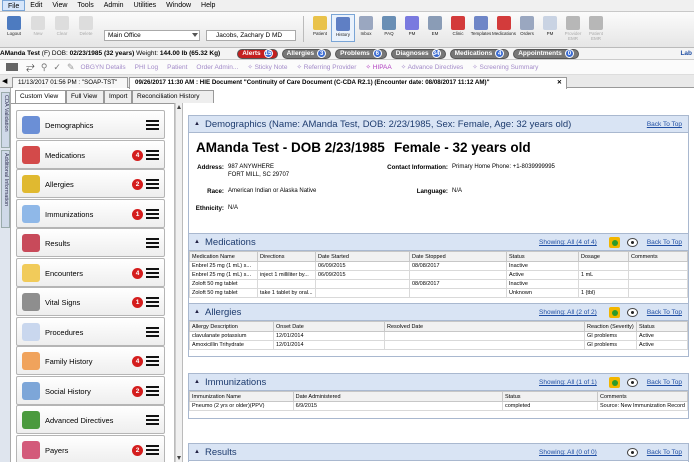  What do you see at coordinates (208, 5) in the screenshot?
I see `menu-help: Help` at bounding box center [208, 5].